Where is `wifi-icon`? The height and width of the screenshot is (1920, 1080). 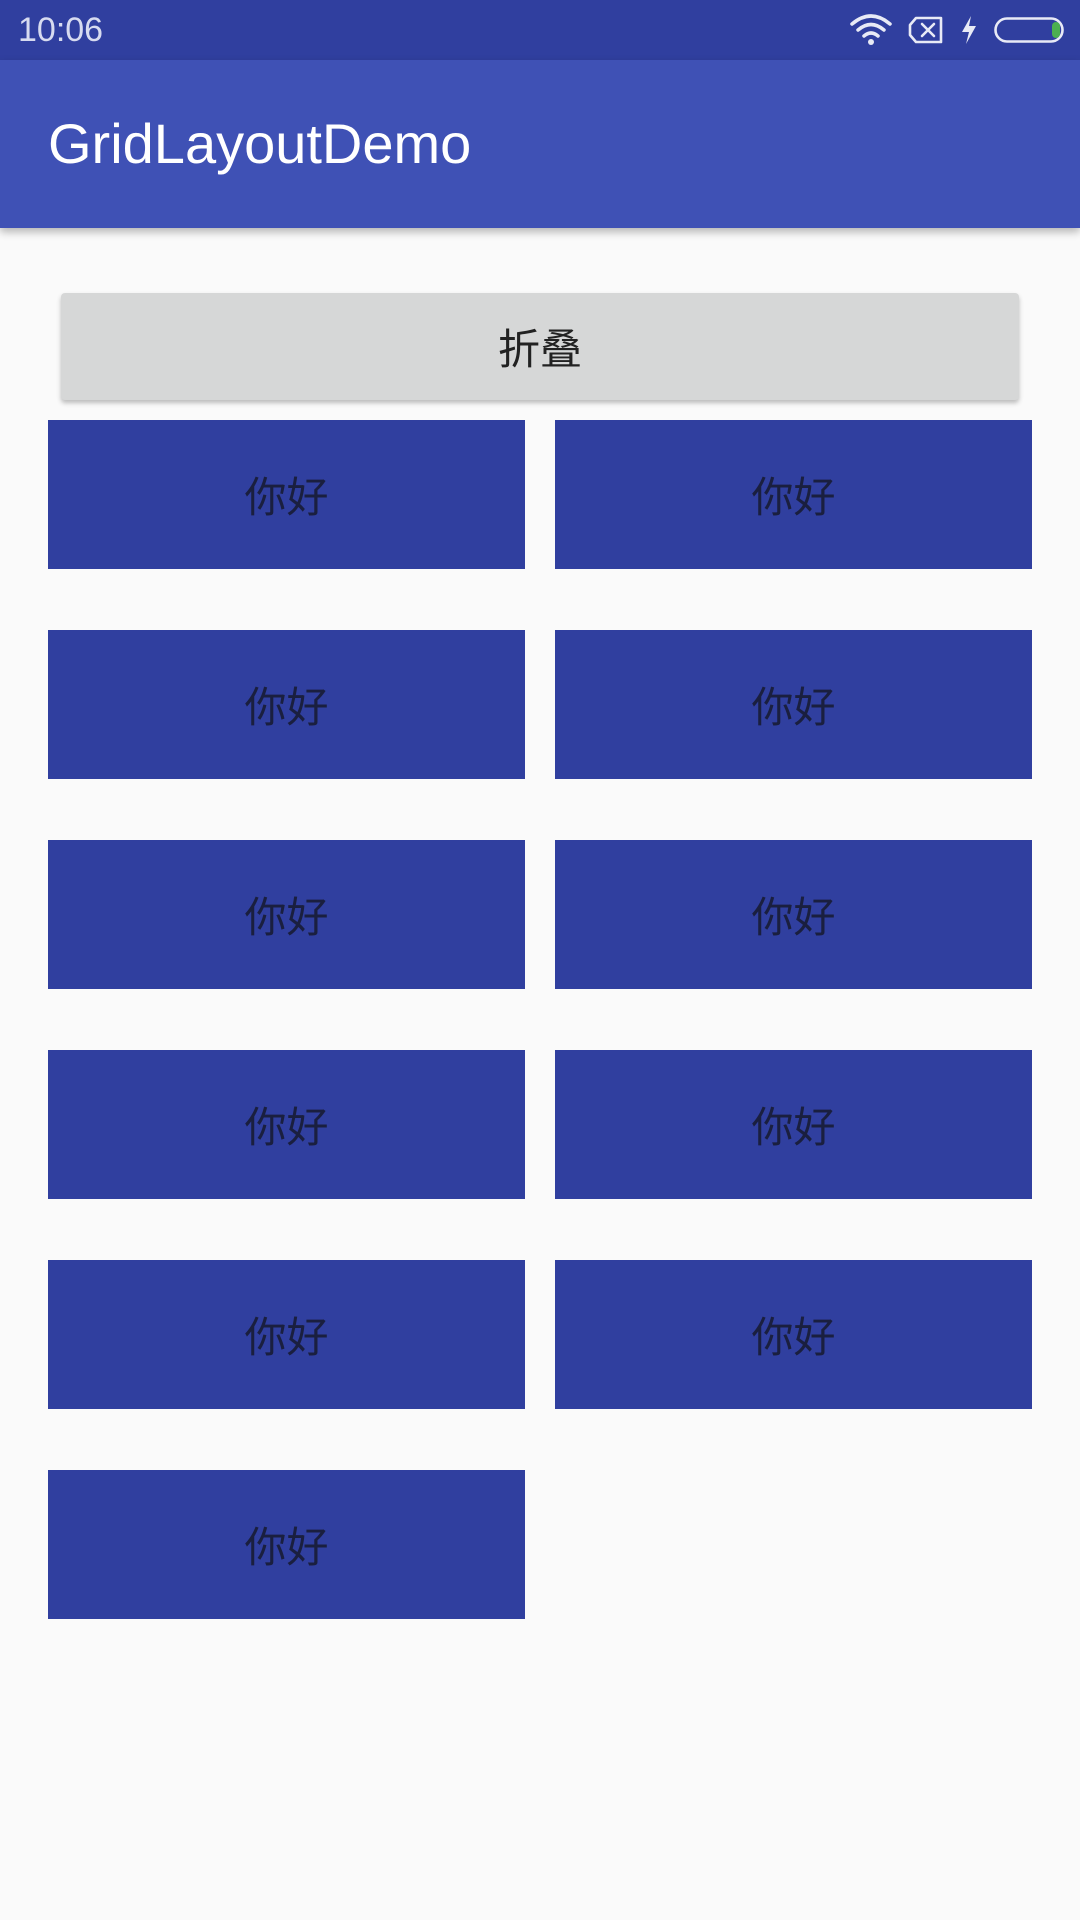
wifi-icon is located at coordinates (871, 30).